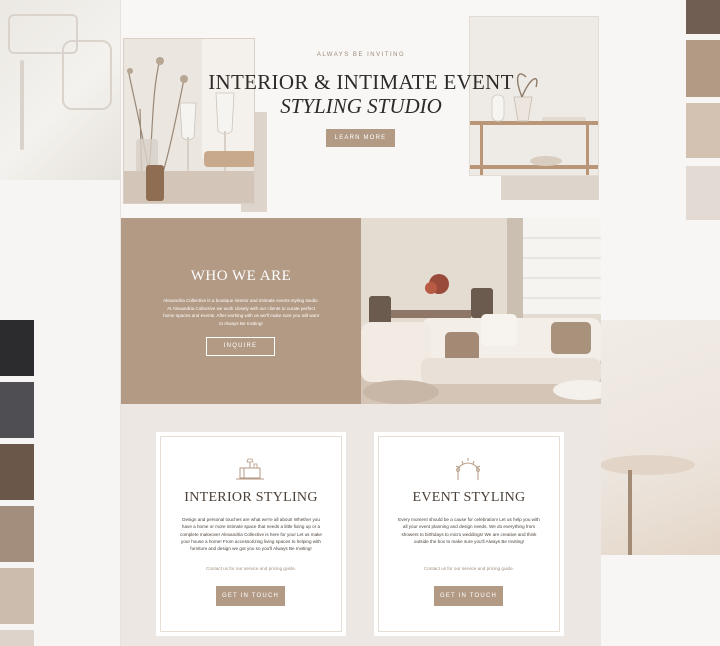 This screenshot has width=720, height=646. Describe the element at coordinates (647, 465) in the screenshot. I see `right-table-top` at that location.